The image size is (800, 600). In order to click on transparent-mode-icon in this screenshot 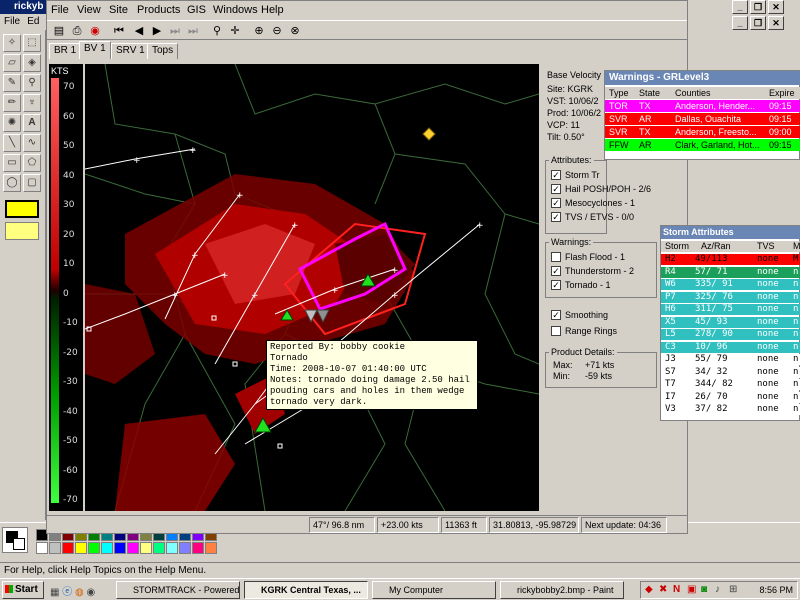, I will do `click(22, 209)`.